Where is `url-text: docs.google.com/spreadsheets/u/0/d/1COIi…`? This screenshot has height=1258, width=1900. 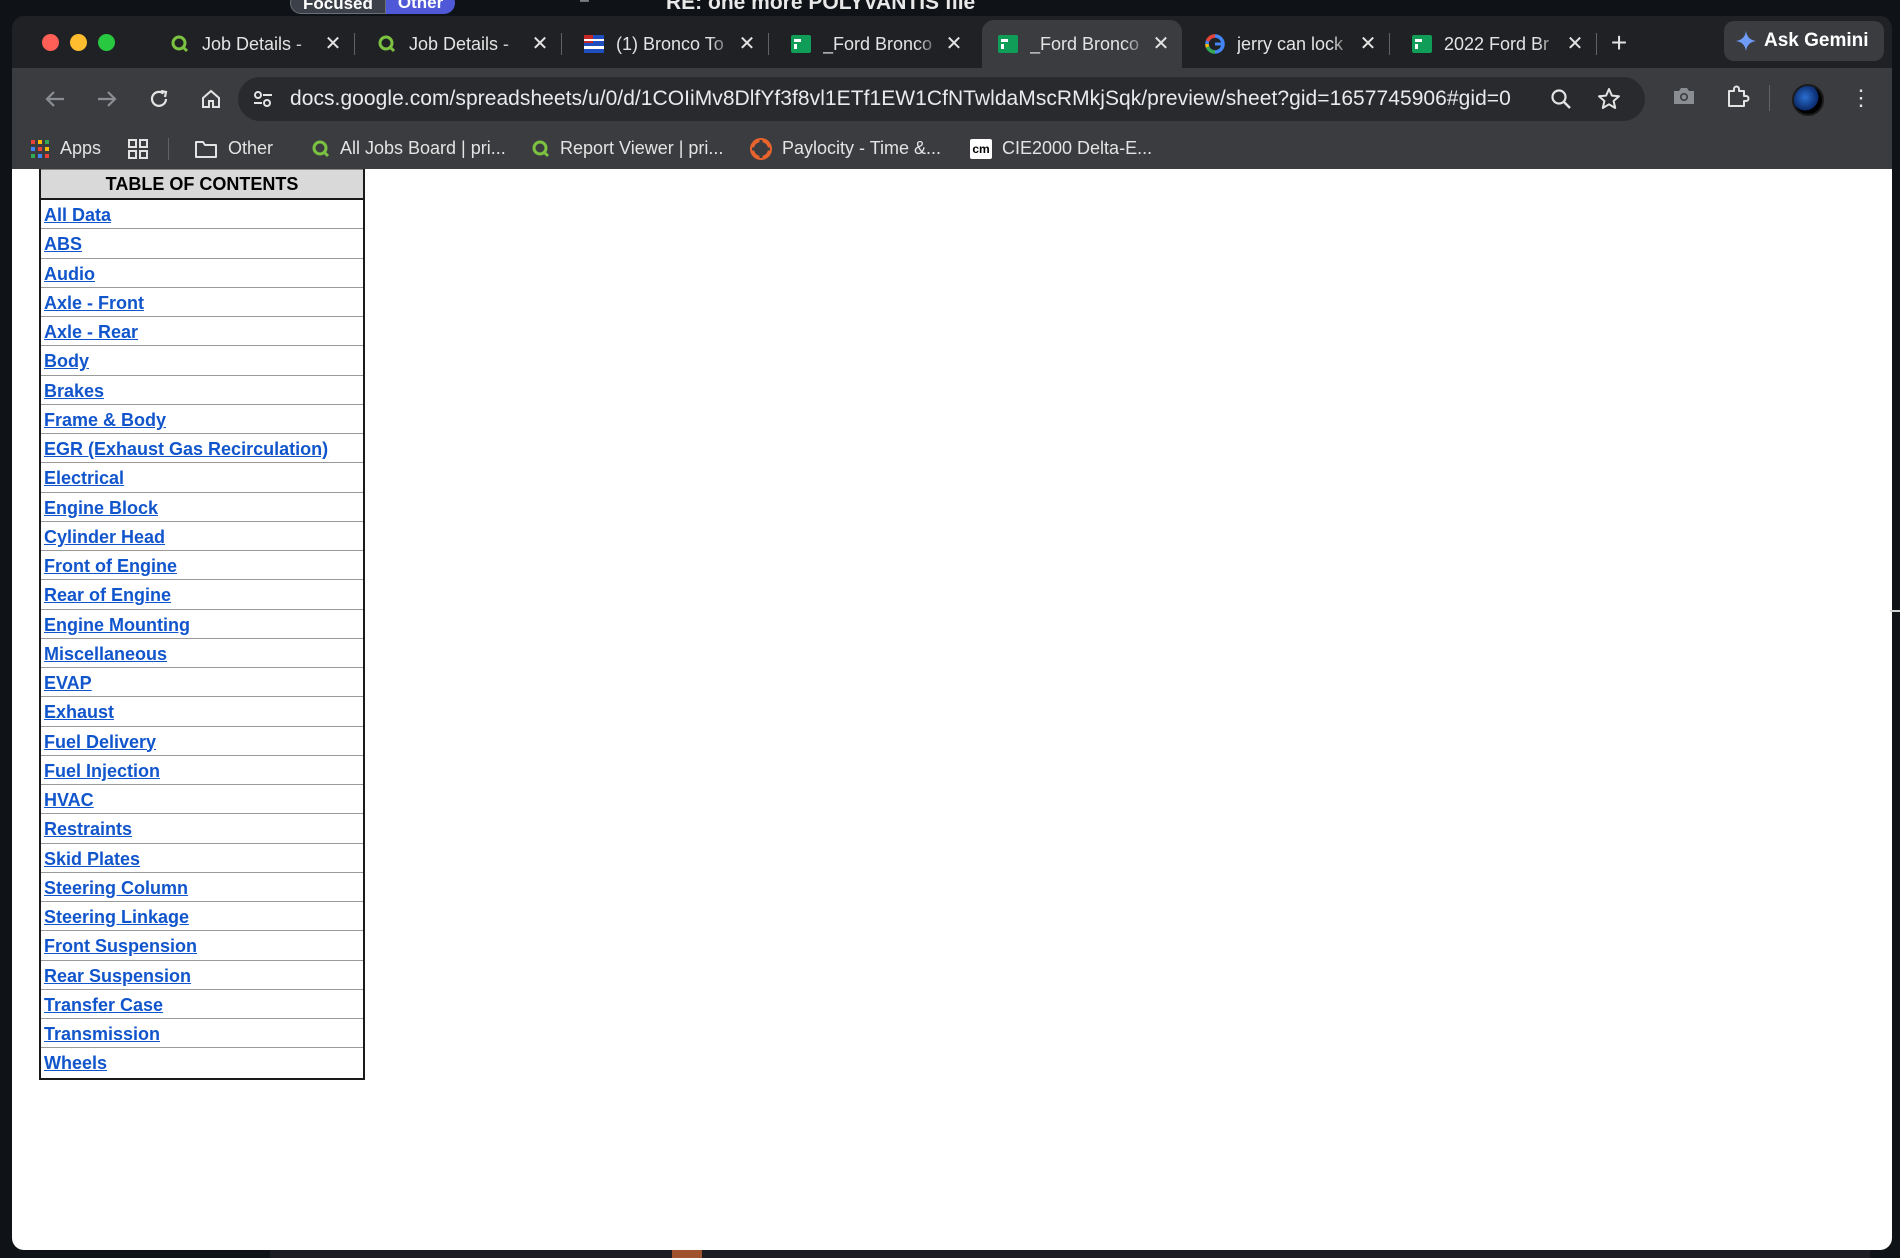
url-text: docs.google.com/spreadsheets/u/0/d/1COIi… is located at coordinates (900, 99).